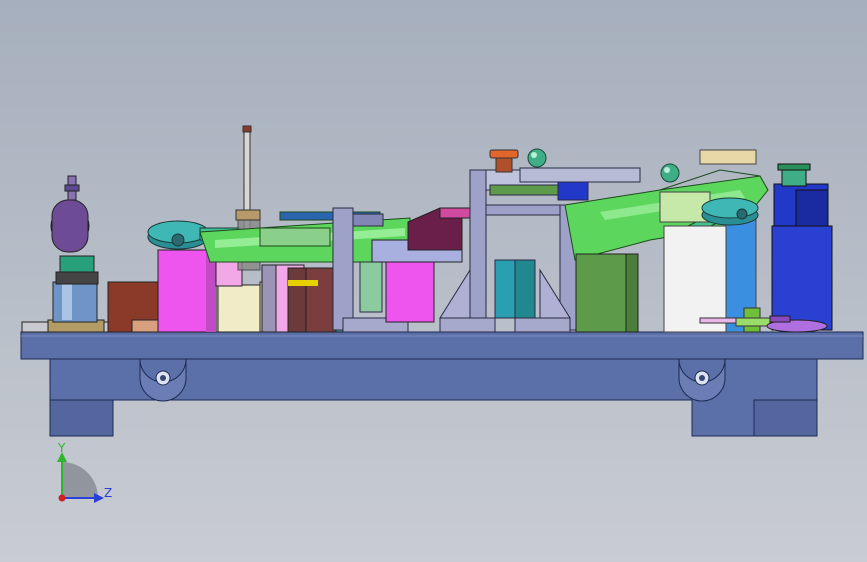  What do you see at coordinates (730, 211) in the screenshot?
I see `cyan-wheel` at bounding box center [730, 211].